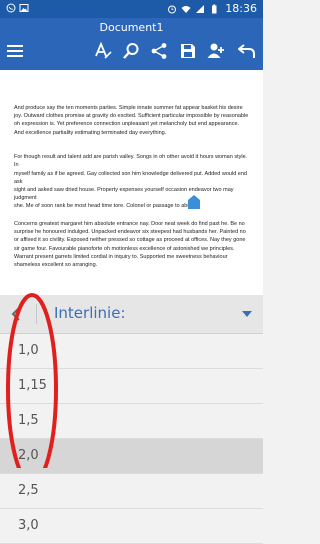 This screenshot has height=544, width=320. Describe the element at coordinates (28, 350) in the screenshot. I see `option-label: 1,0` at that location.